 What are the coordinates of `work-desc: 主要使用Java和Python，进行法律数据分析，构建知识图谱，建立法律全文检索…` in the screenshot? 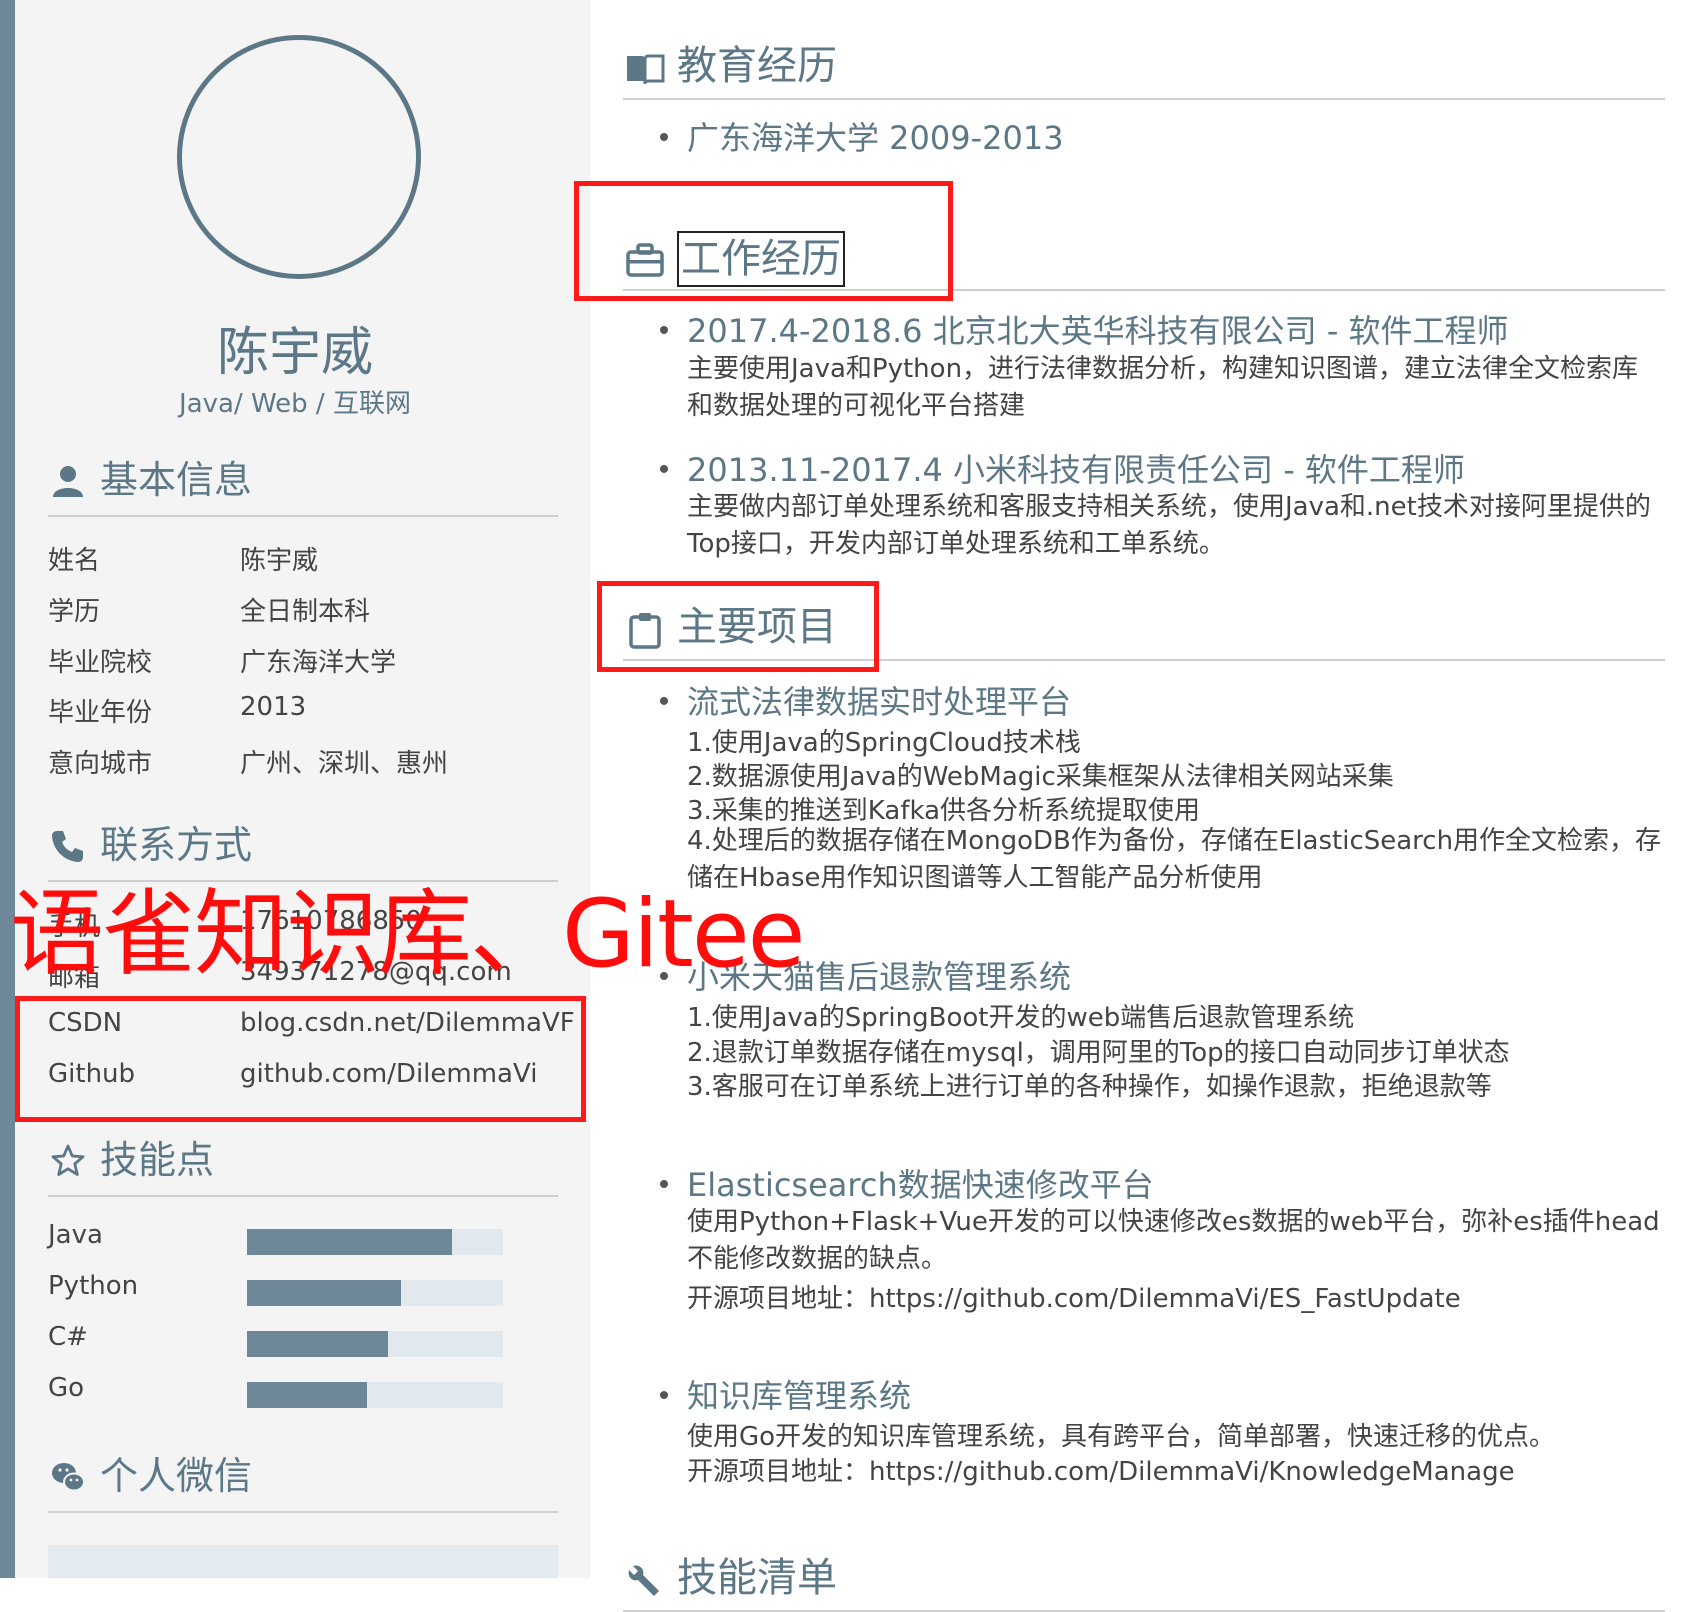 It's located at (1163, 387).